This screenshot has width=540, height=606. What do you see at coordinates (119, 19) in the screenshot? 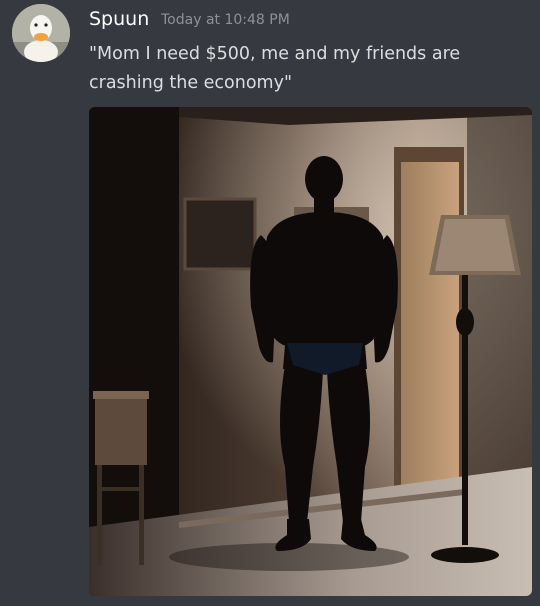
I see `author-username: Spuun` at bounding box center [119, 19].